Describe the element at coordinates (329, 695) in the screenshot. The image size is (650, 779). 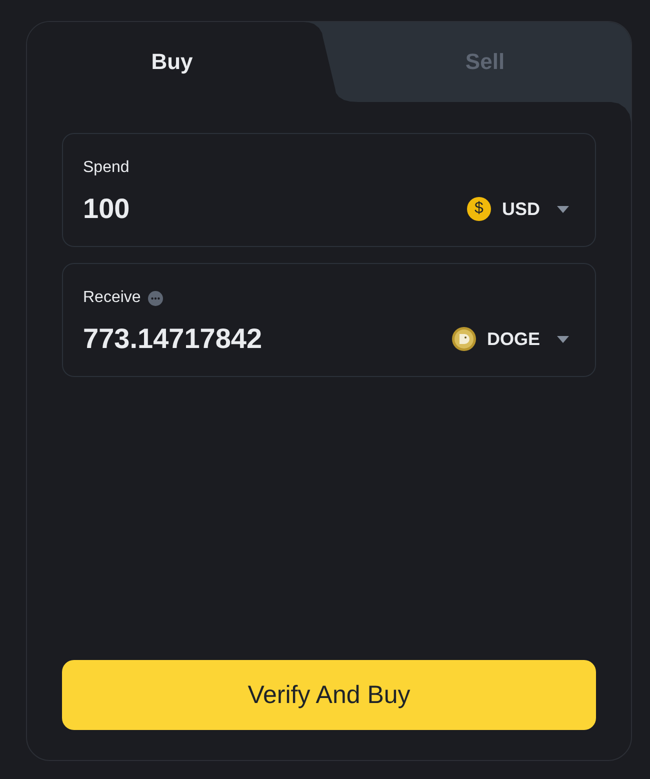
I see `verify-and-buy-button: Verify And Buy` at that location.